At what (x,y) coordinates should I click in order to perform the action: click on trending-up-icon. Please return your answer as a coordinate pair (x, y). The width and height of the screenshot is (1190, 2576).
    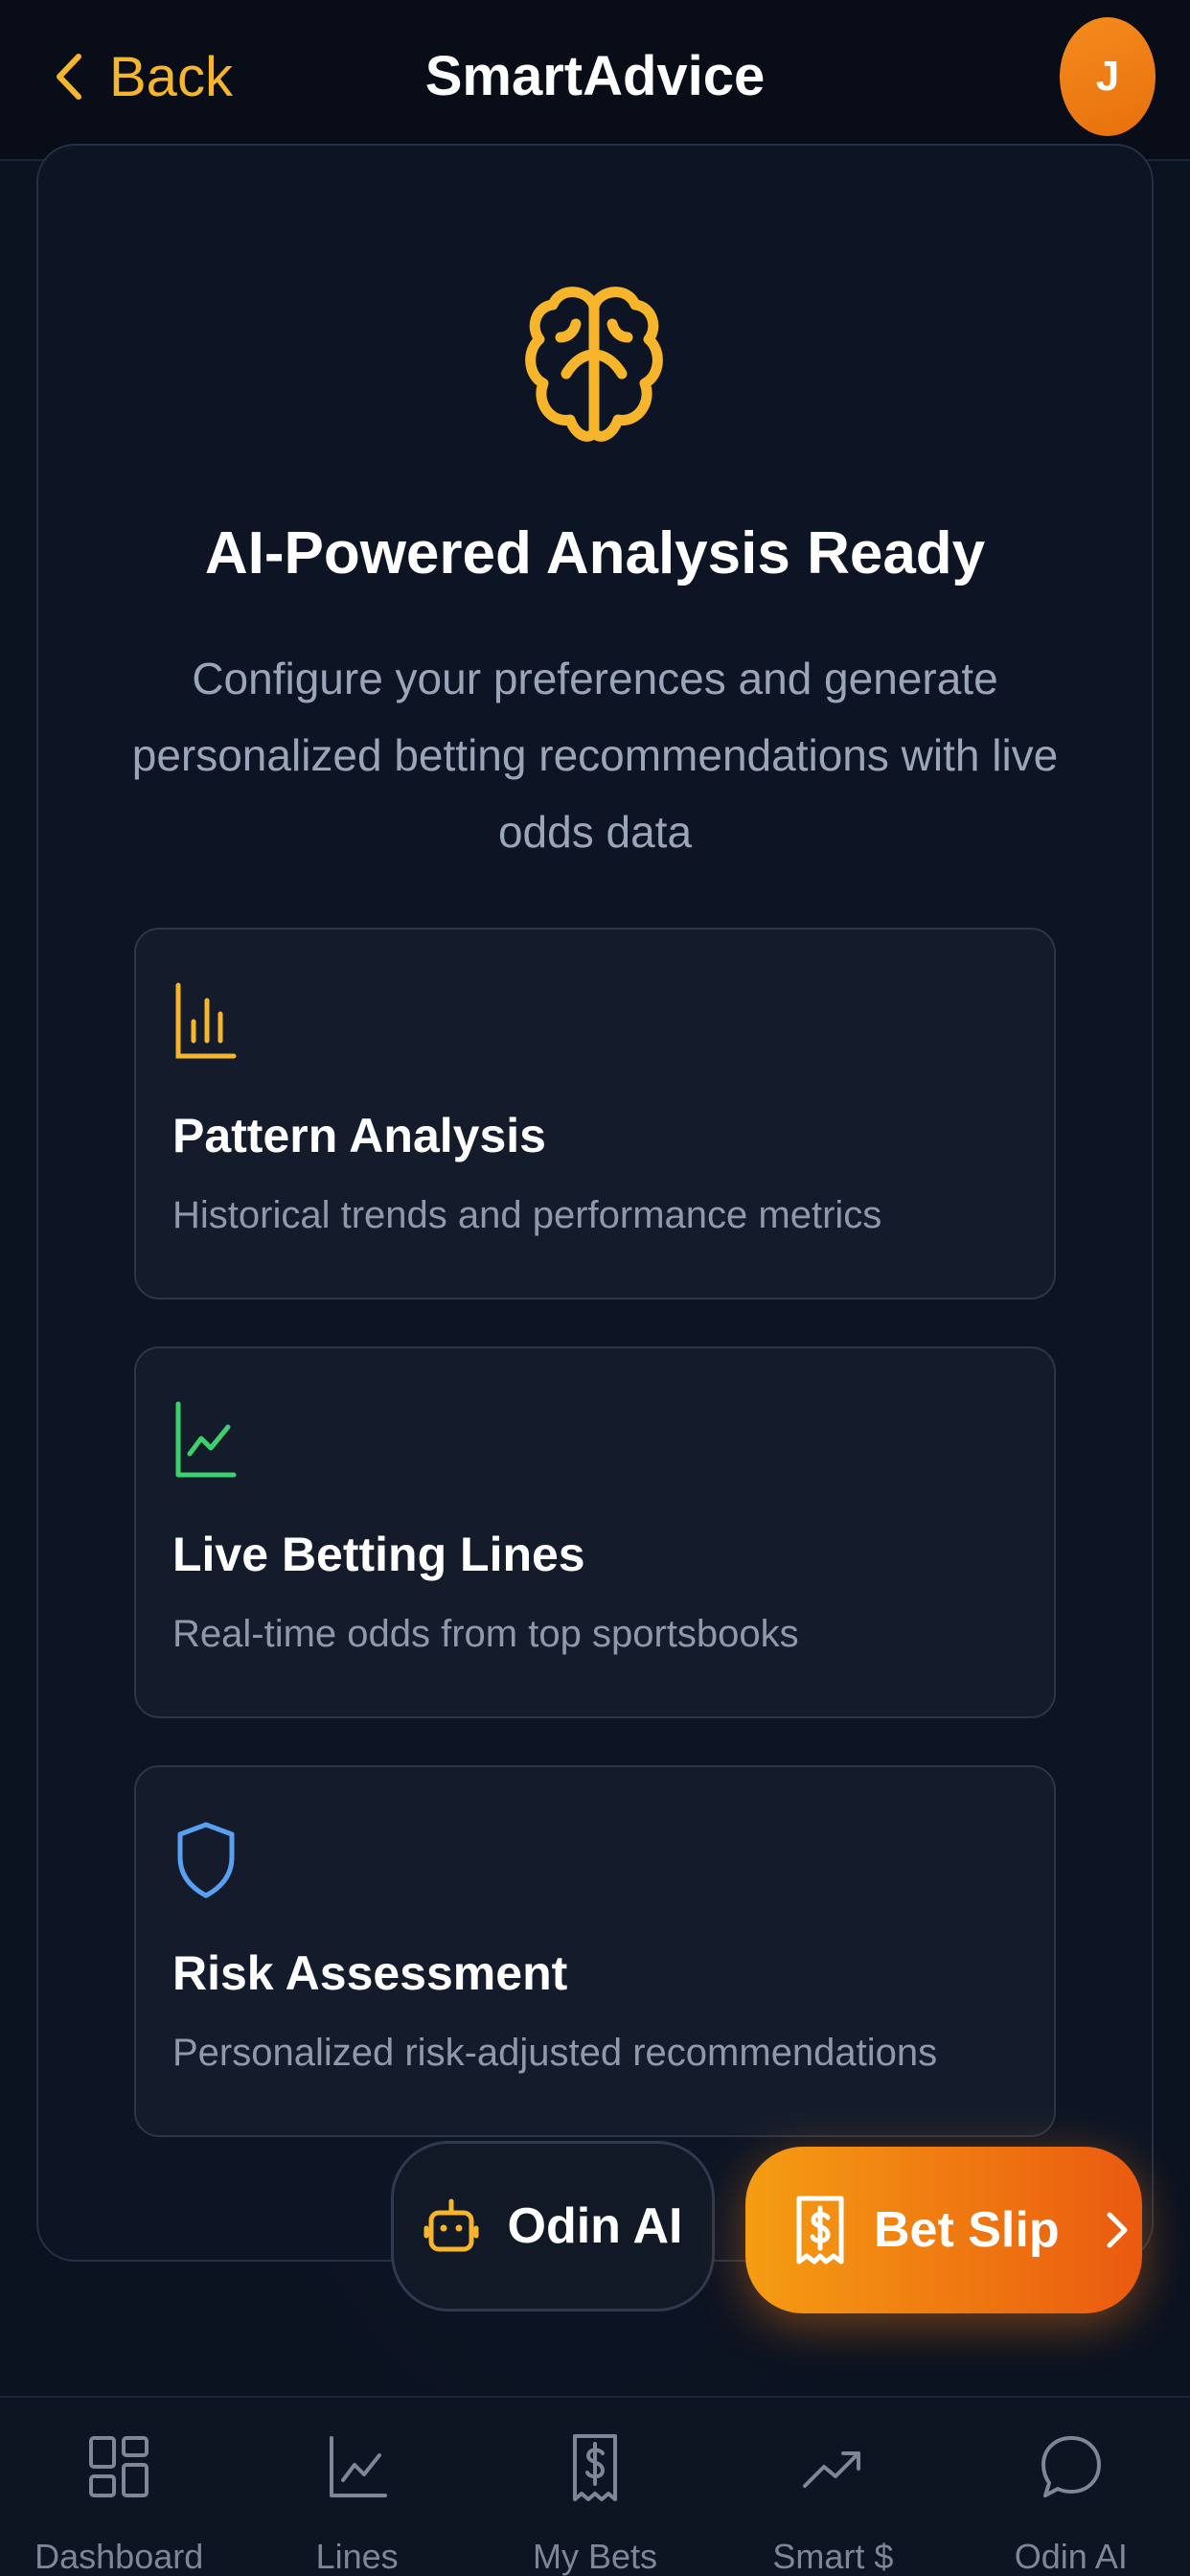
    Looking at the image, I should click on (832, 2469).